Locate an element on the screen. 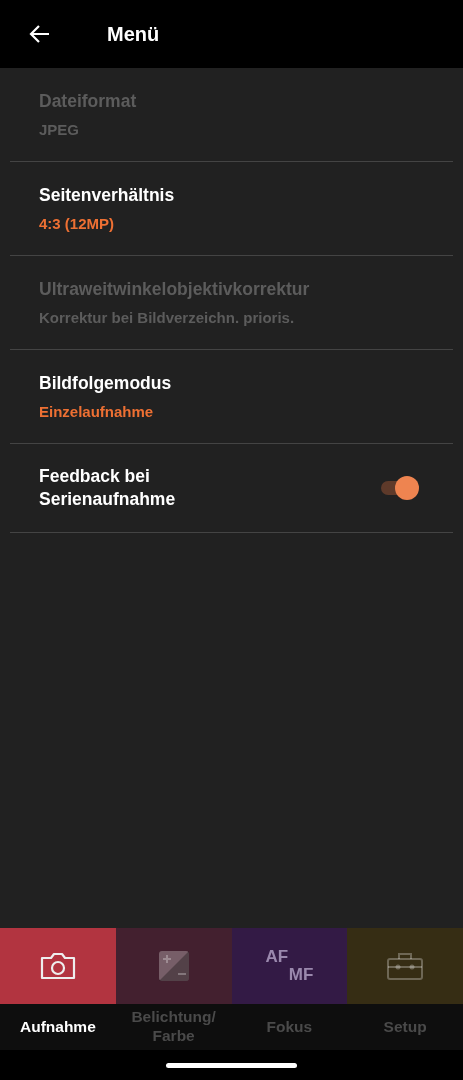 This screenshot has width=463, height=1080. tab: AF MF Fokus is located at coordinates (289, 989).